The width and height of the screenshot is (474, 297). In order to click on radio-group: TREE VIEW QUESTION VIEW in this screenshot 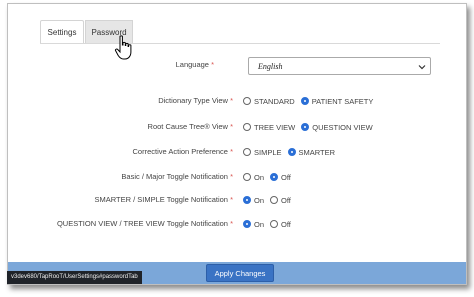, I will do `click(311, 127)`.